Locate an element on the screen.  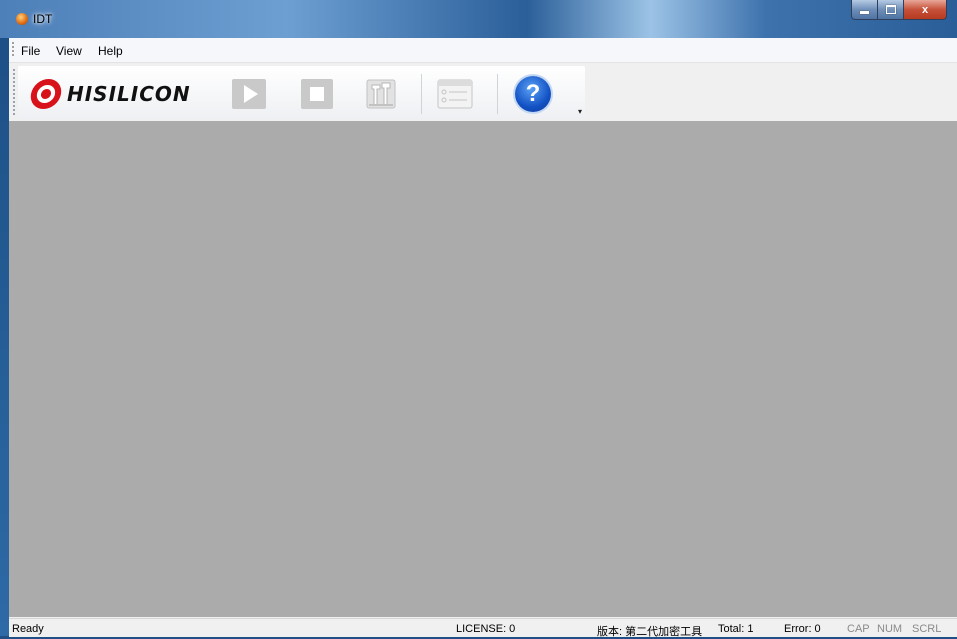
status-error: Error: 0 is located at coordinates (802, 629).